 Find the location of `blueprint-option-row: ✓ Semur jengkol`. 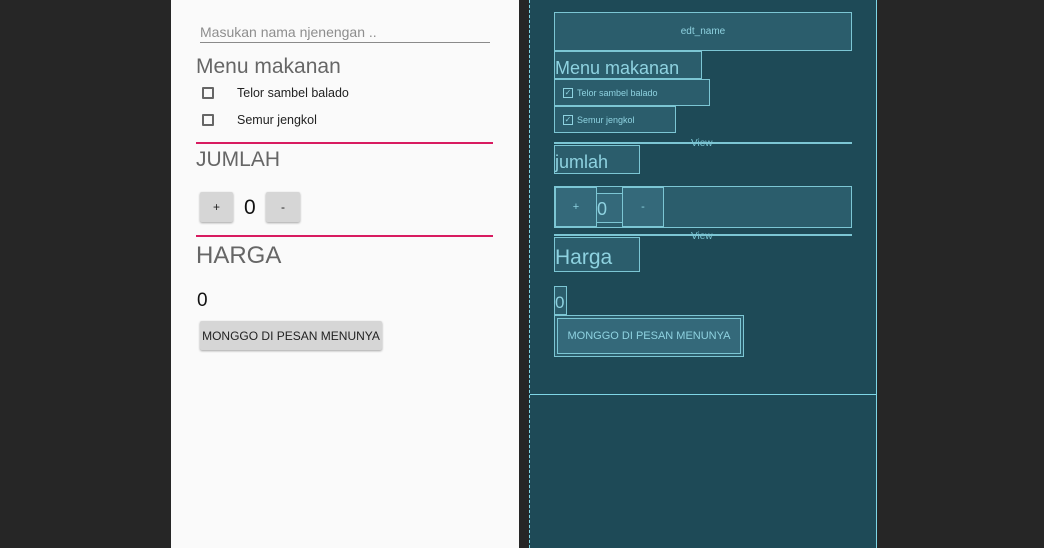

blueprint-option-row: ✓ Semur jengkol is located at coordinates (615, 119).